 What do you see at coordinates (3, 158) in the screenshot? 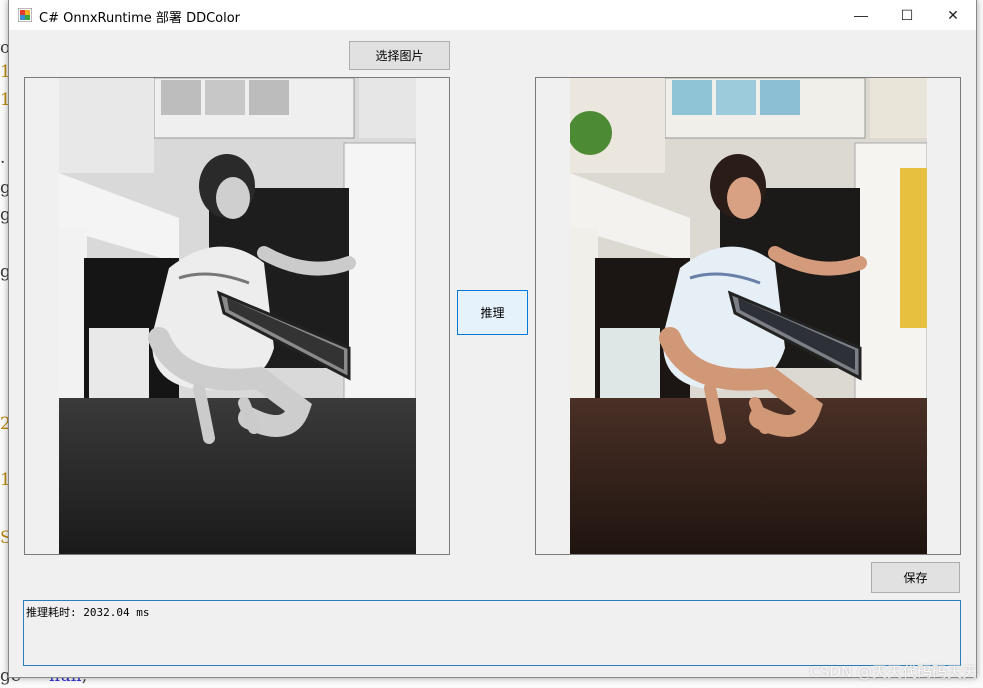
I see `code-fragment: .` at bounding box center [3, 158].